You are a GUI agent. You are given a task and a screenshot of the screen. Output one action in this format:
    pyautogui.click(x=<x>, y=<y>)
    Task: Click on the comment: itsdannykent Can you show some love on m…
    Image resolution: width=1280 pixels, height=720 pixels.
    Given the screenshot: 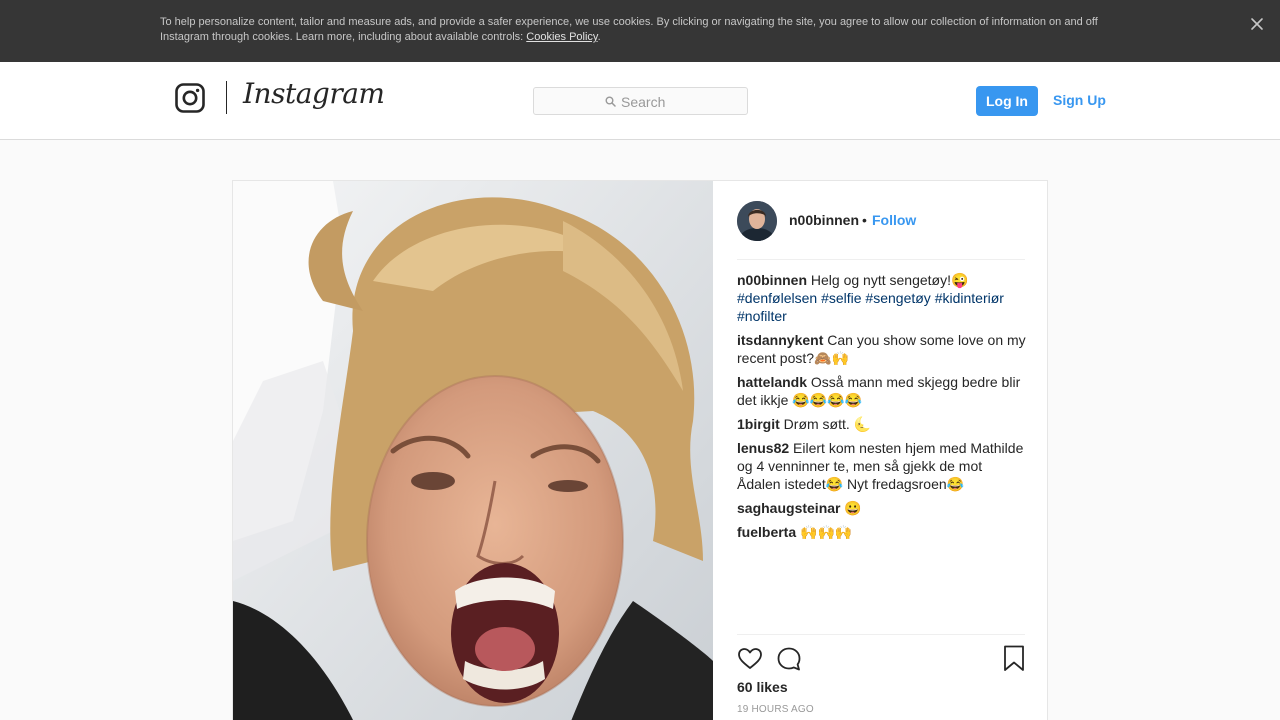 What is the action you would take?
    pyautogui.click(x=882, y=349)
    